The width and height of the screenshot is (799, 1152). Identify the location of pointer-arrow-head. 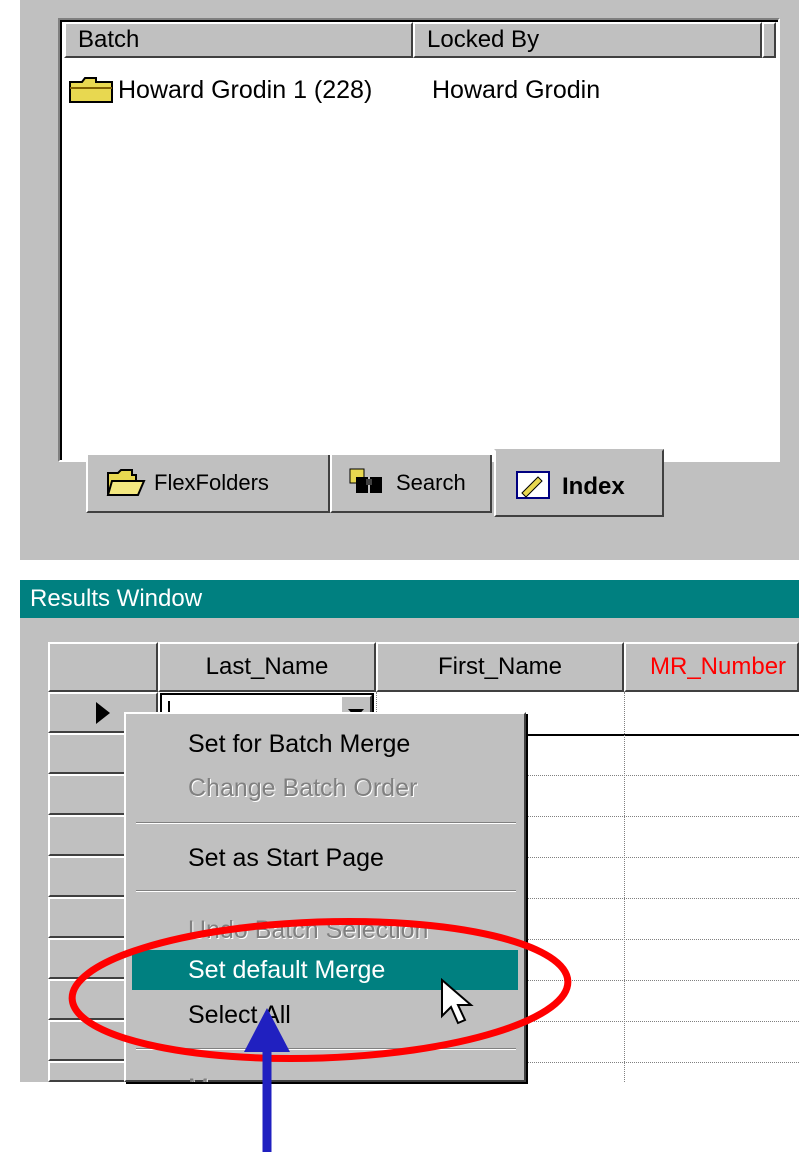
(267, 1030).